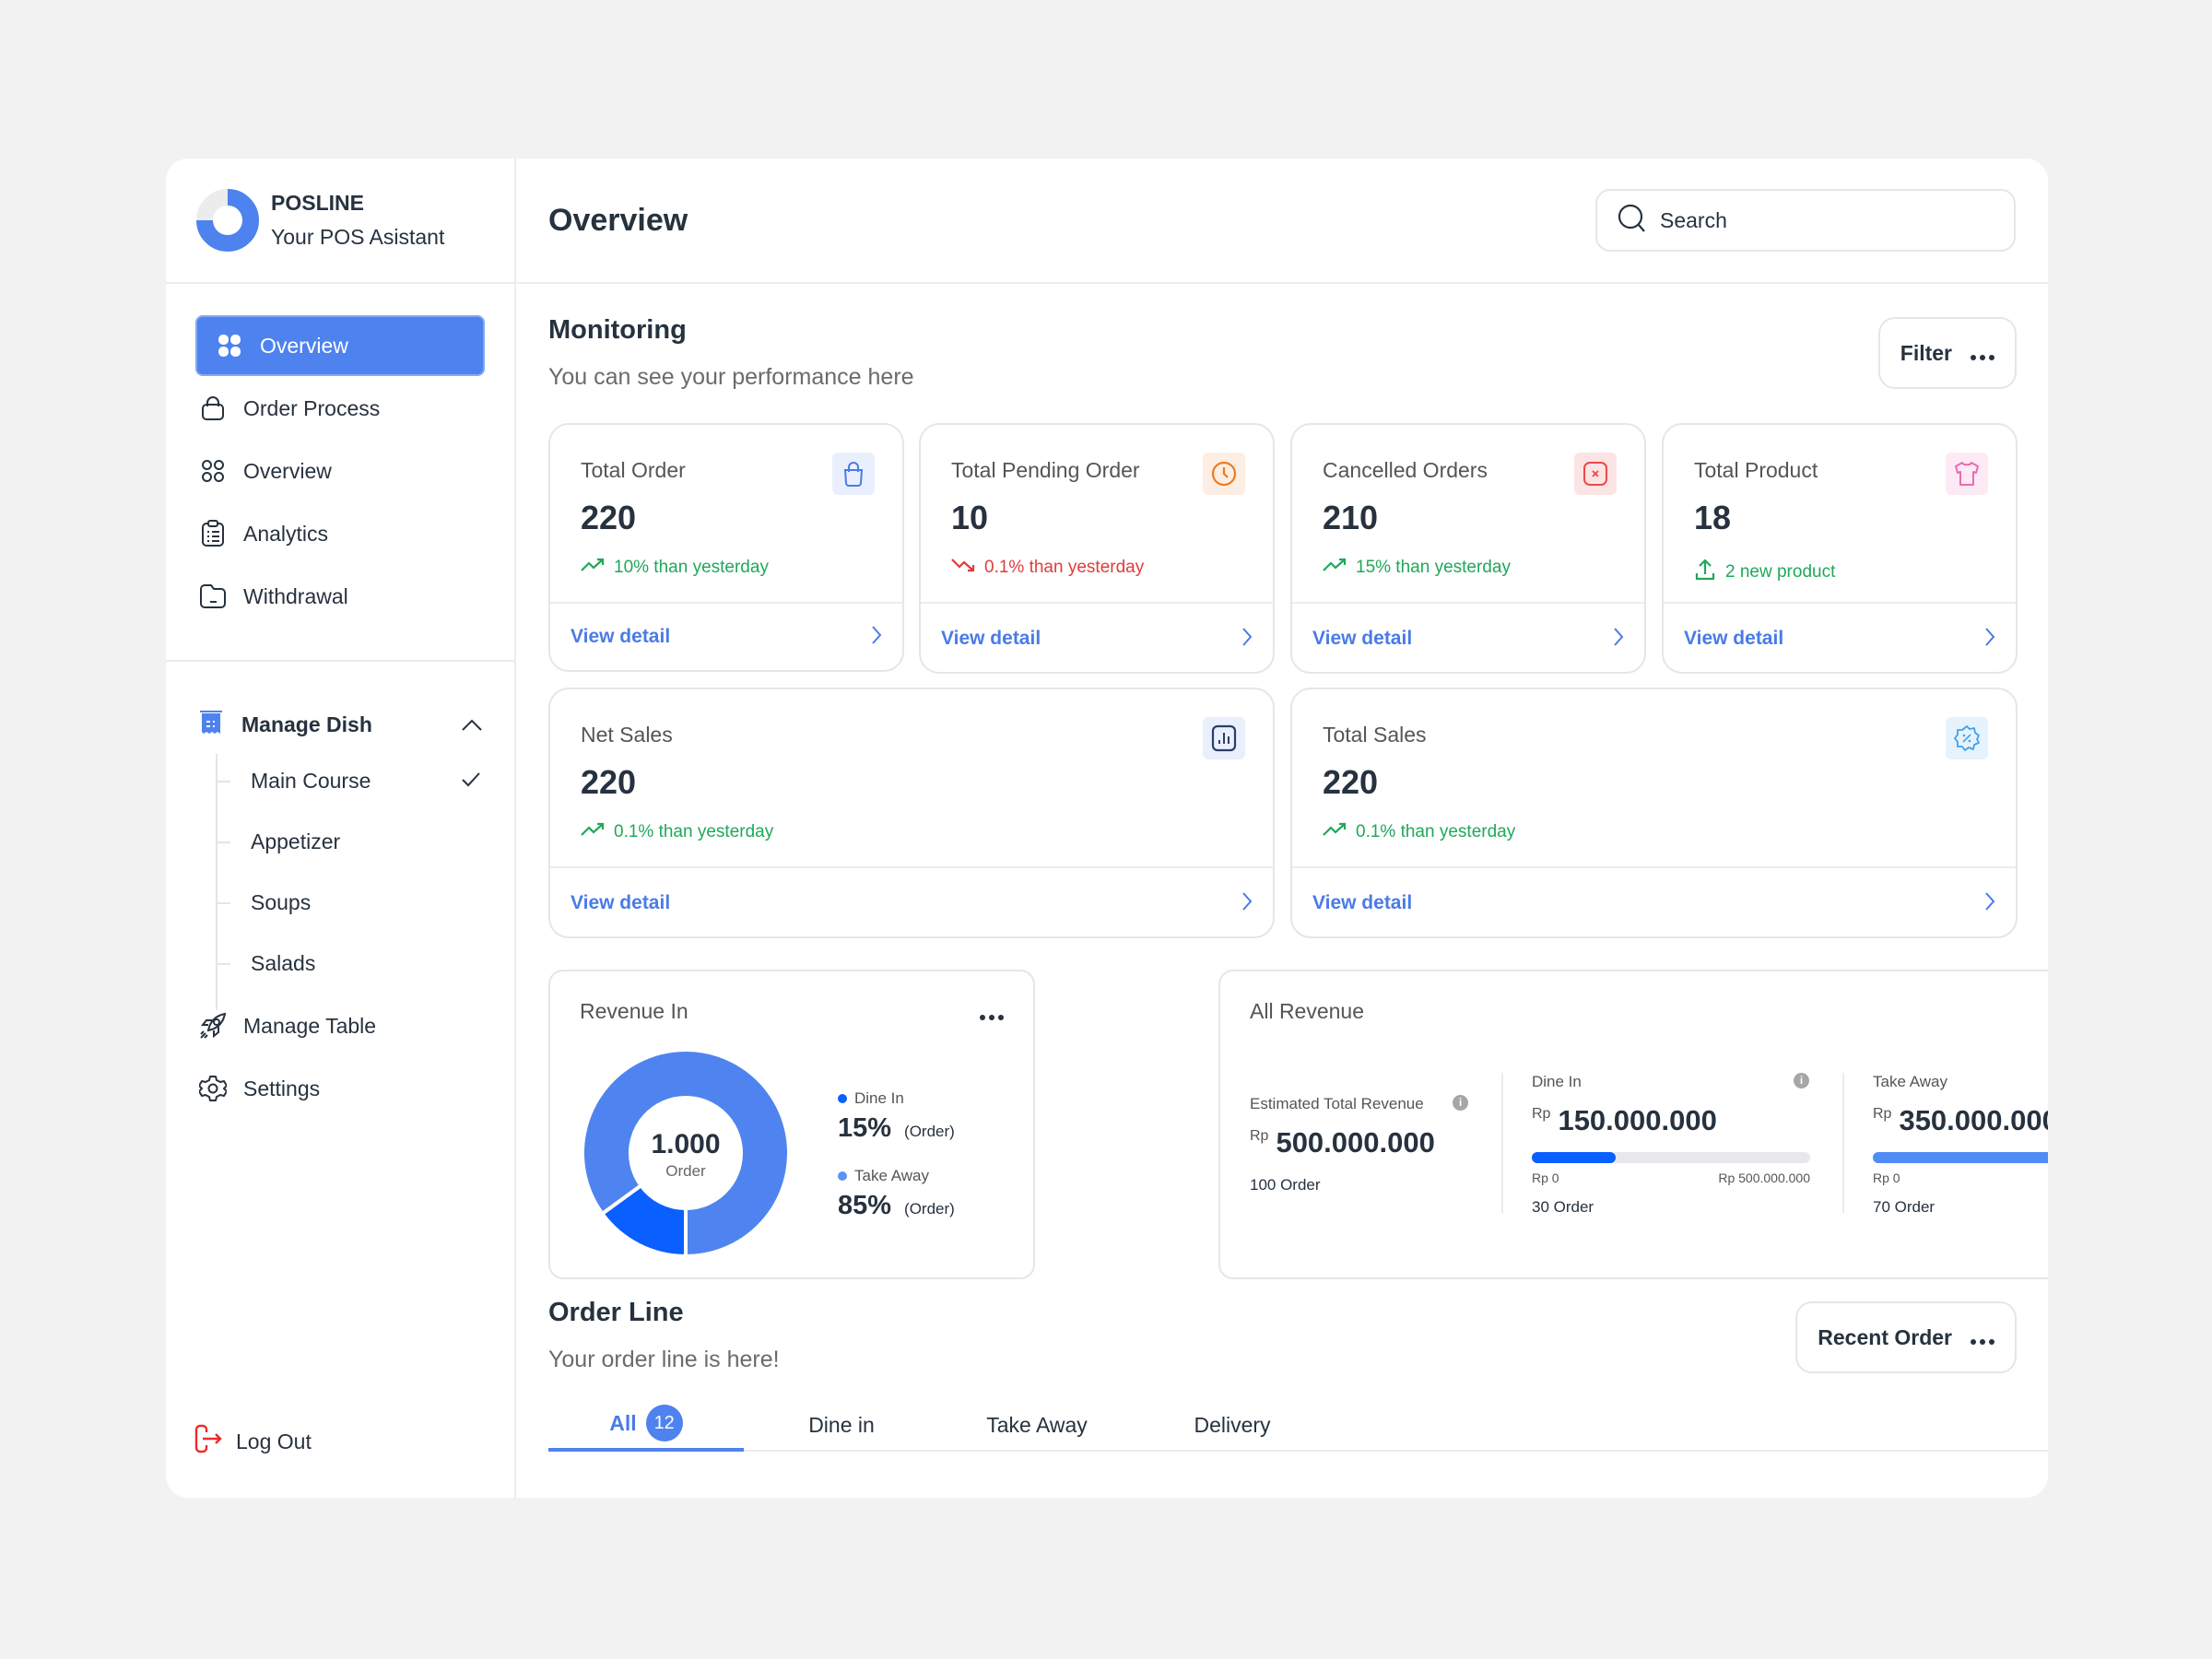 Image resolution: width=2212 pixels, height=1659 pixels. Describe the element at coordinates (646, 1425) in the screenshot. I see `tab-all: All 12` at that location.